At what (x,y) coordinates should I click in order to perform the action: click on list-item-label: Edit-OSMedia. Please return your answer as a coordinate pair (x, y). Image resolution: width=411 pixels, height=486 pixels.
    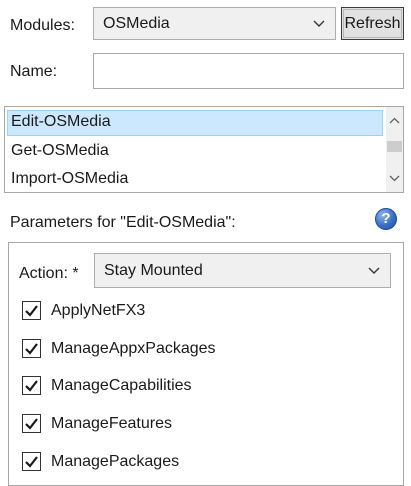
    Looking at the image, I should click on (61, 121).